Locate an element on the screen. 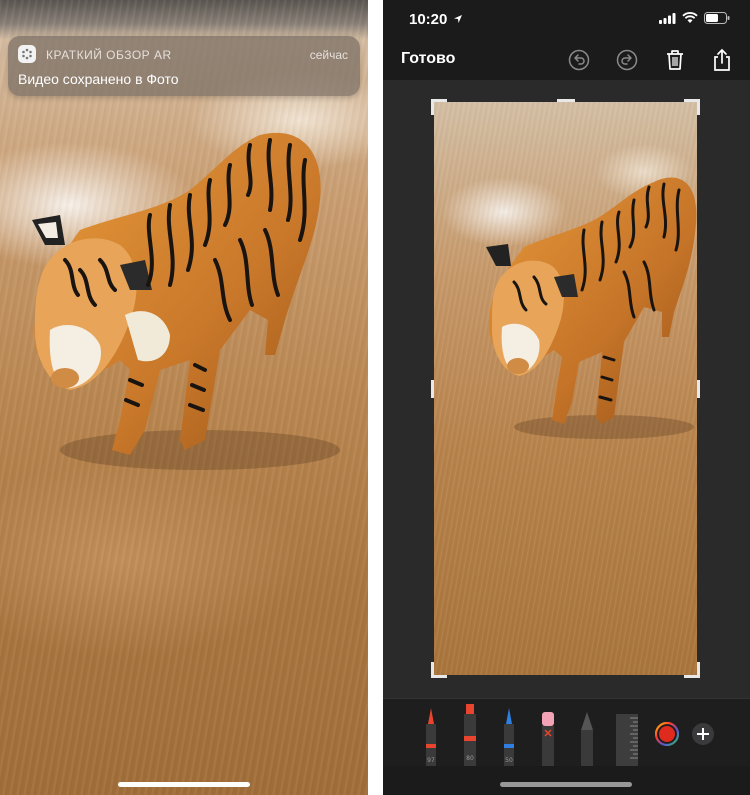 This screenshot has width=750, height=795. location-arrow-icon is located at coordinates (458, 19).